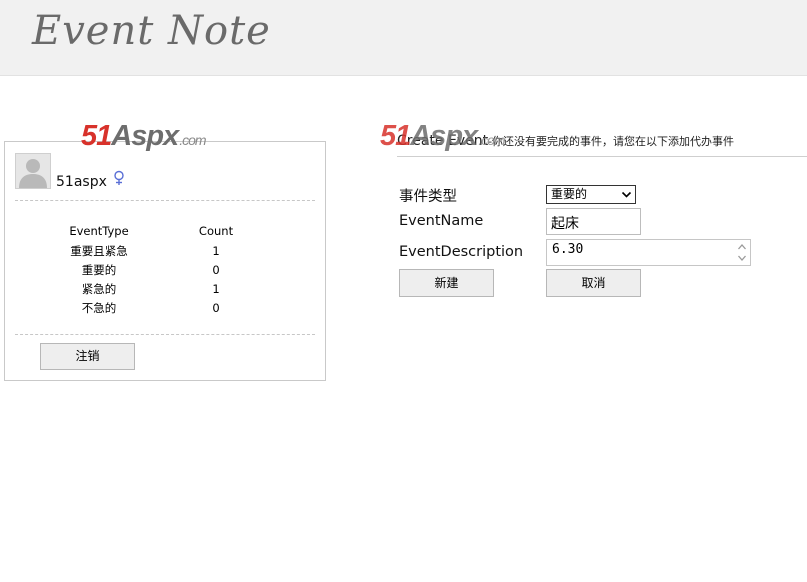 Image resolution: width=807 pixels, height=582 pixels. I want to click on event-type-select: 重要的, so click(591, 194).